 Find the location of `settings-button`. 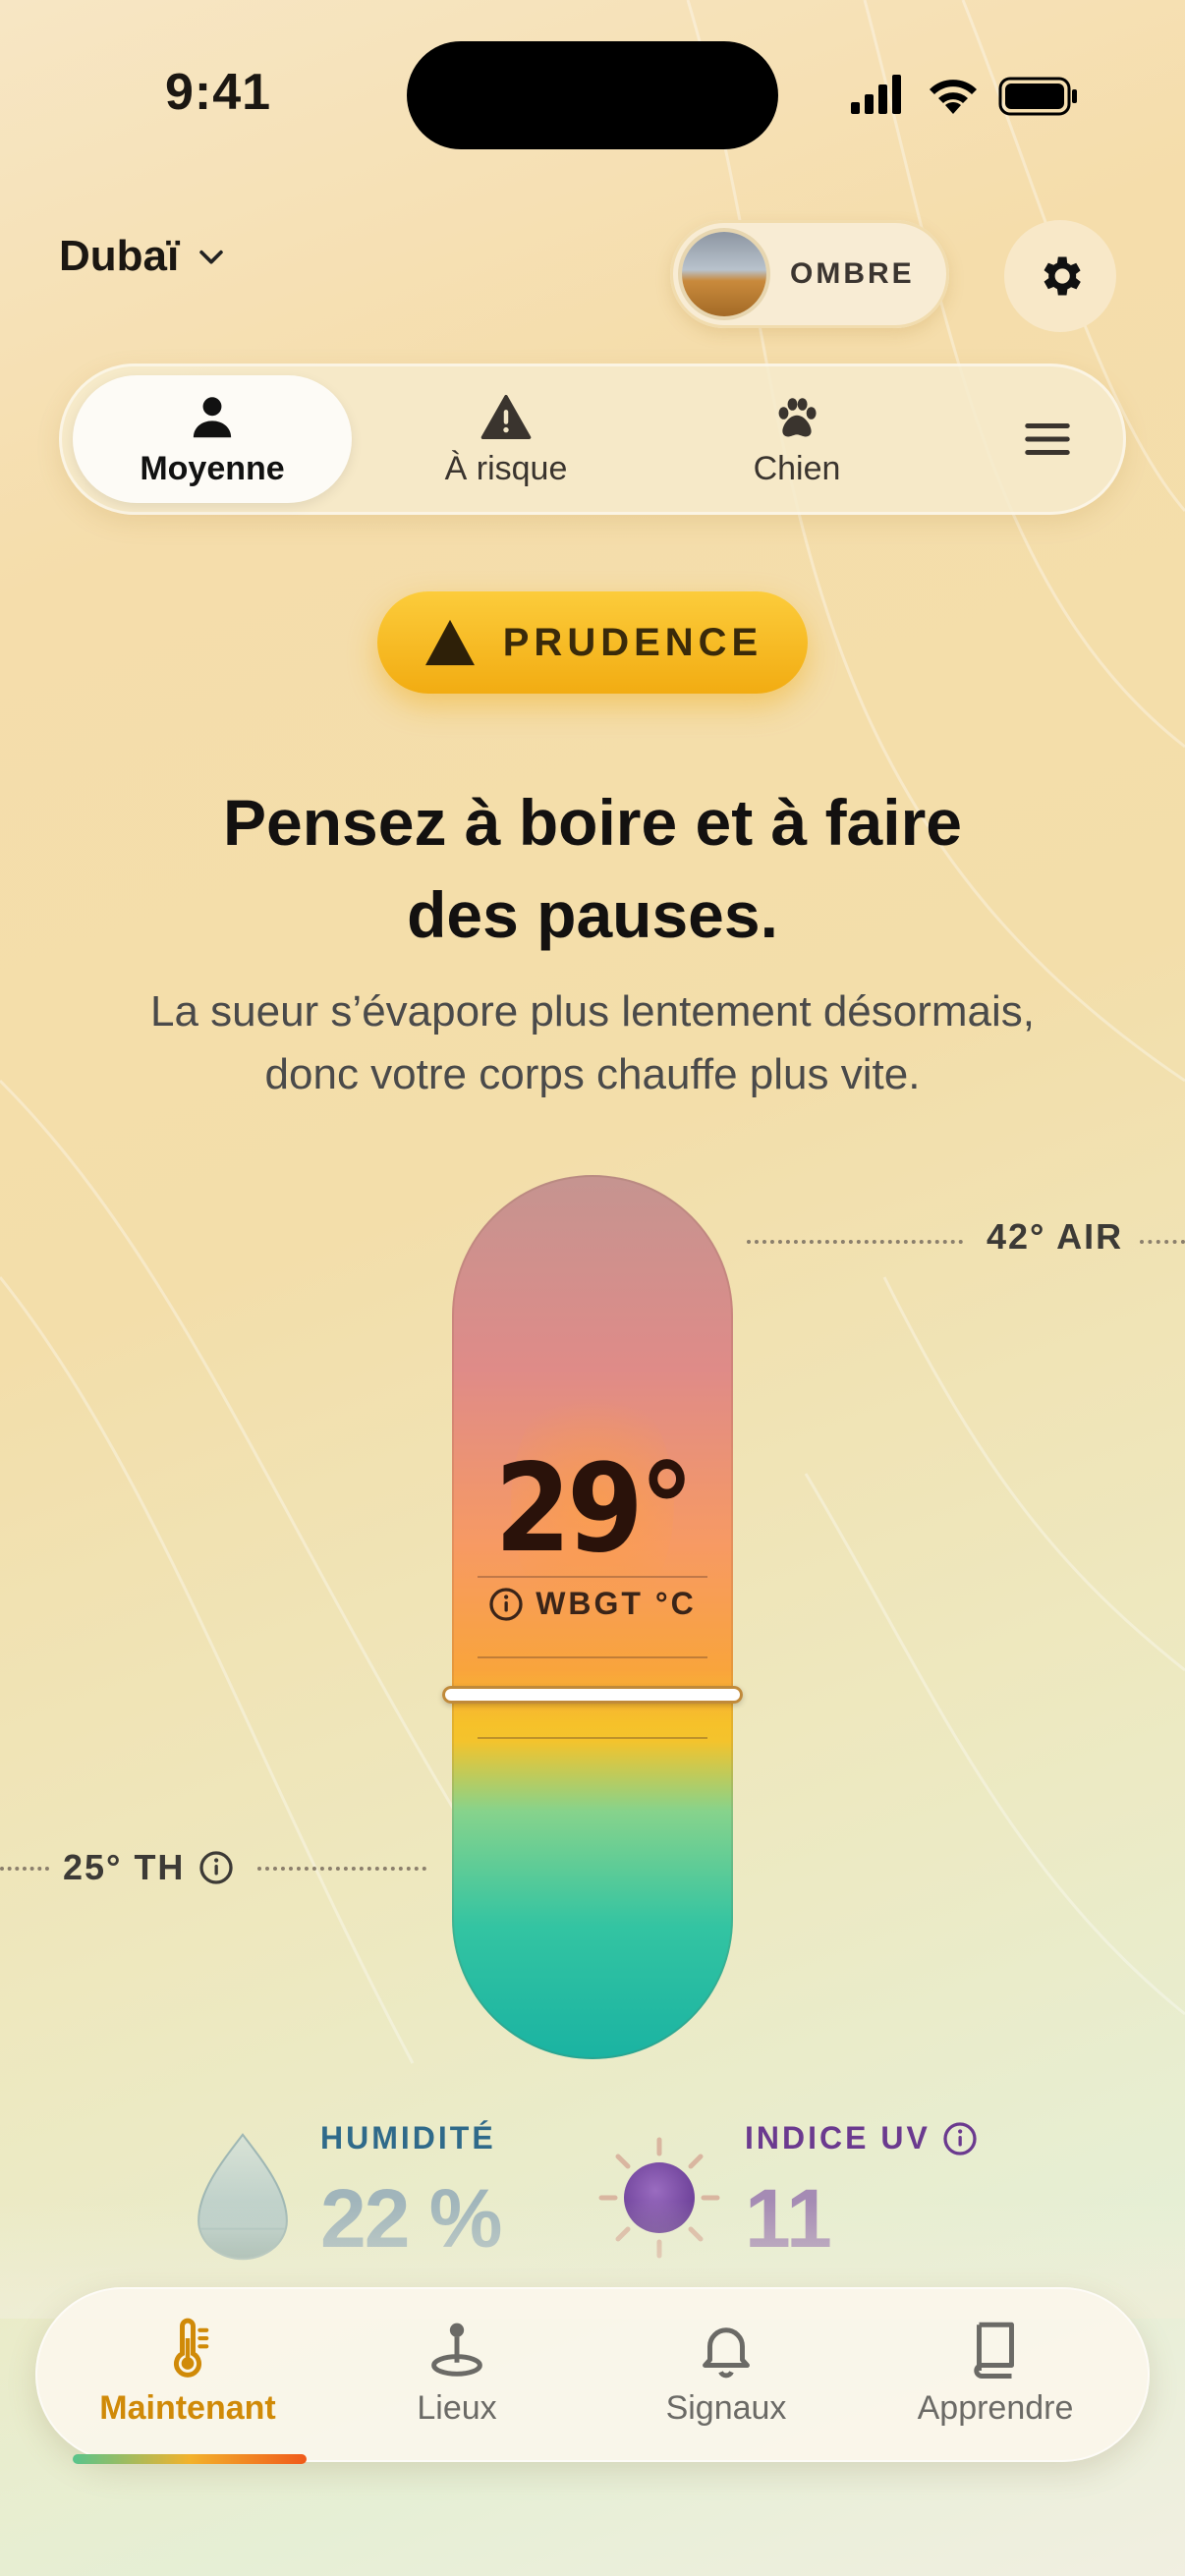

settings-button is located at coordinates (1060, 276).